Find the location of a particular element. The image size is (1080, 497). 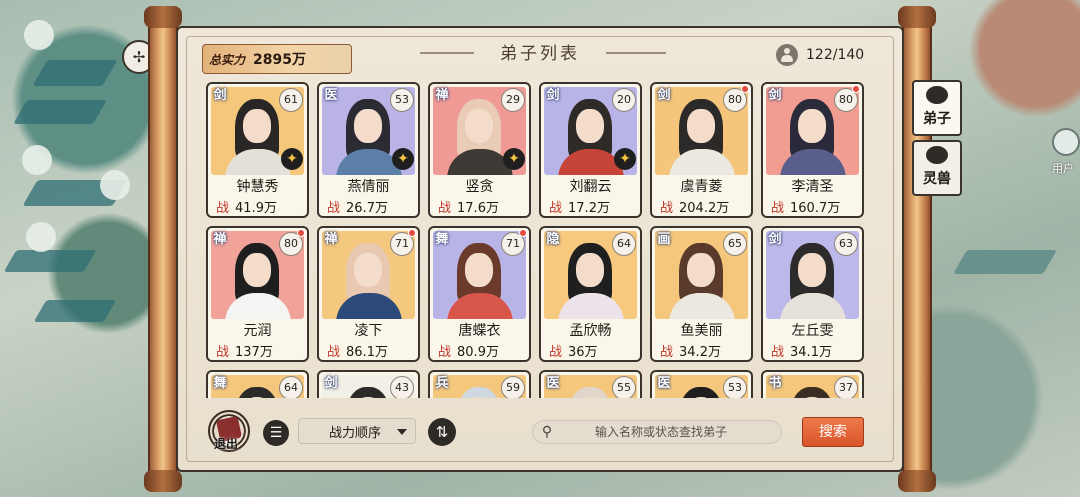

disciple-level-badge: 59 is located at coordinates (513, 387).